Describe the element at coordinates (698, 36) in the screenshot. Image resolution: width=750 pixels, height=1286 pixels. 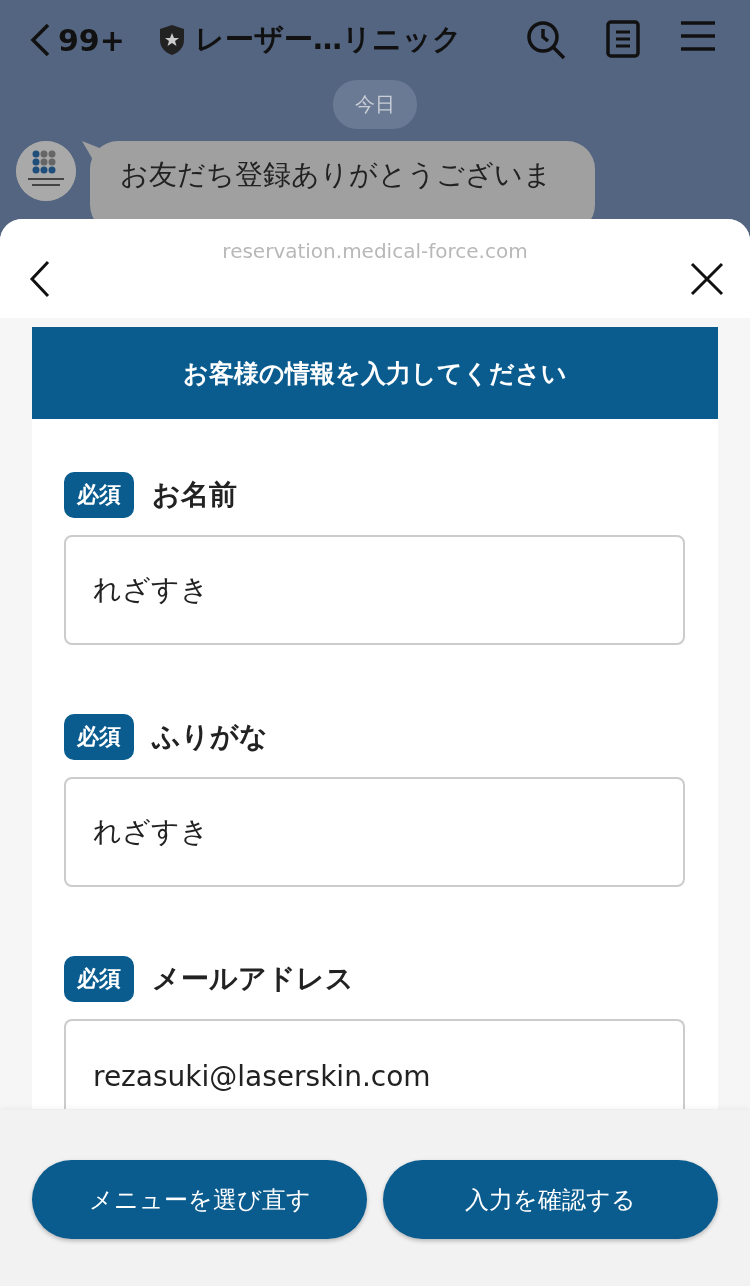
I see `menu-icon` at that location.